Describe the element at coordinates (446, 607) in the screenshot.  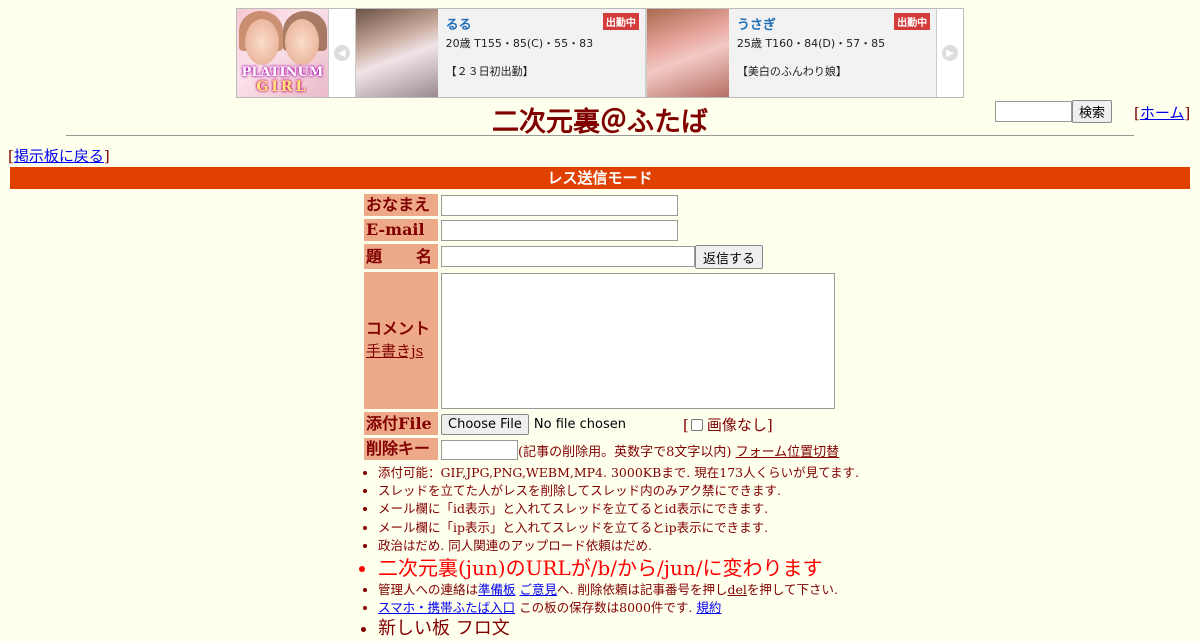
I see `mobile-entrance-link: スマホ・携帯ふたば入口` at that location.